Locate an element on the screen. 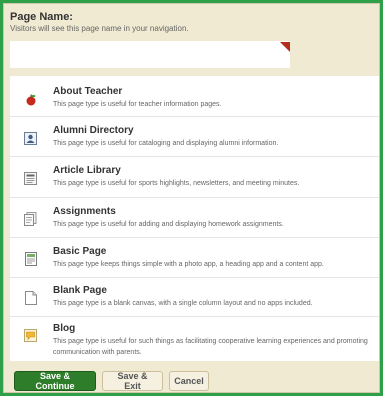 The width and height of the screenshot is (383, 396). person-card-icon is located at coordinates (30, 138).